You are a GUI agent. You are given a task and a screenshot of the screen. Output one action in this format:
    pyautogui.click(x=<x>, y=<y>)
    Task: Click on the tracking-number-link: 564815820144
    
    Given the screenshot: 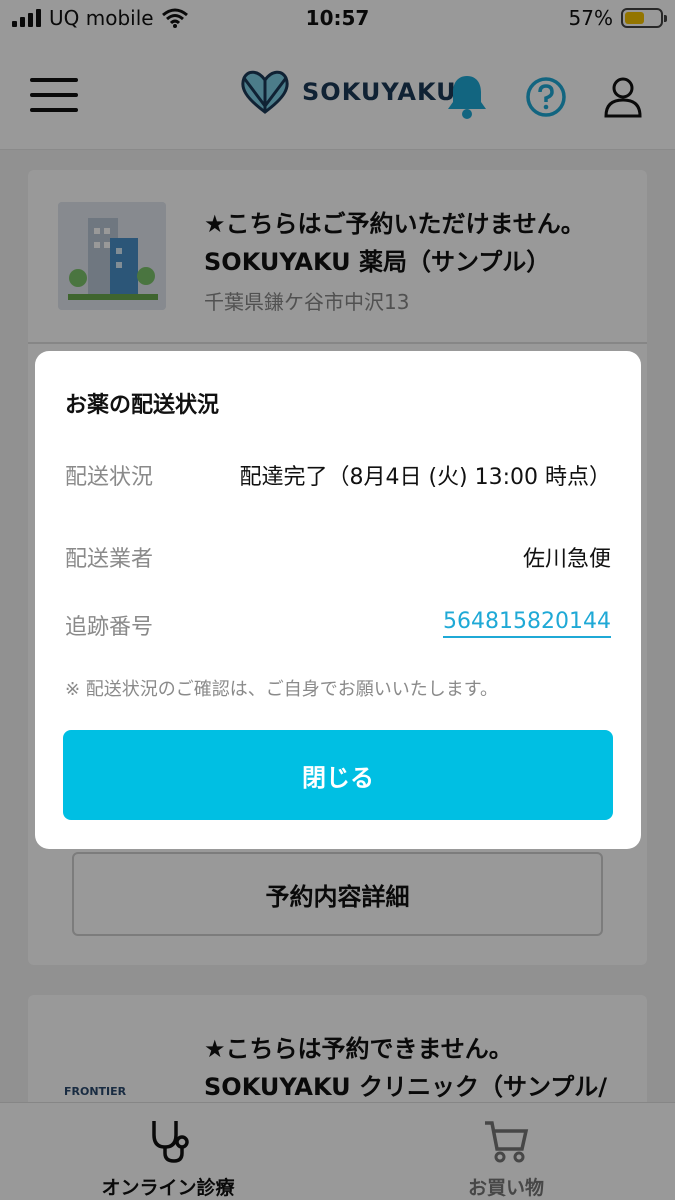 What is the action you would take?
    pyautogui.click(x=527, y=623)
    